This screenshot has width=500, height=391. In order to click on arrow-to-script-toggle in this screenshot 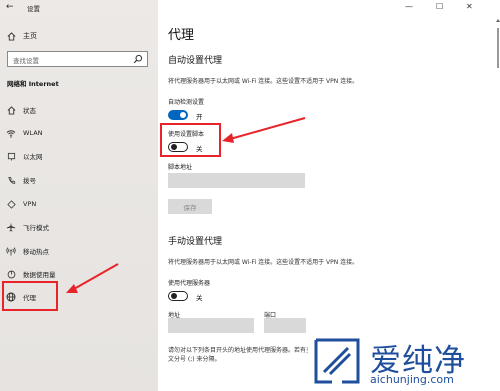, I will do `click(264, 130)`.